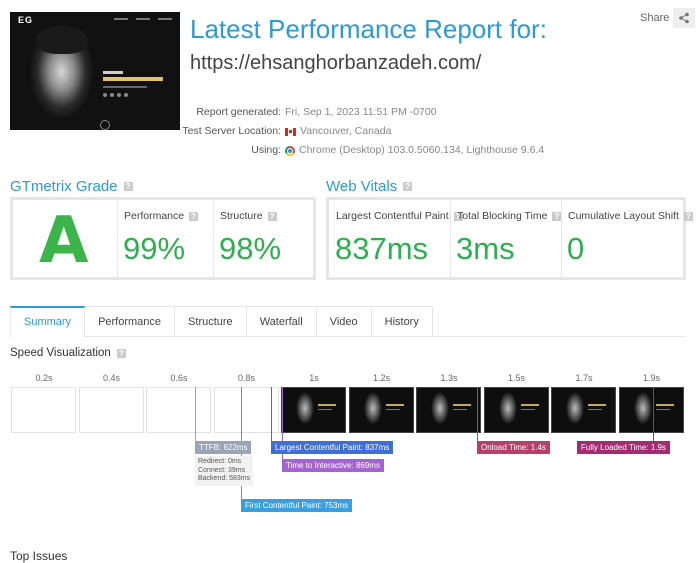 This screenshot has height=563, width=696. Describe the element at coordinates (220, 461) in the screenshot. I see `ttfb-breakdown-item: Redirect: 0ms` at that location.